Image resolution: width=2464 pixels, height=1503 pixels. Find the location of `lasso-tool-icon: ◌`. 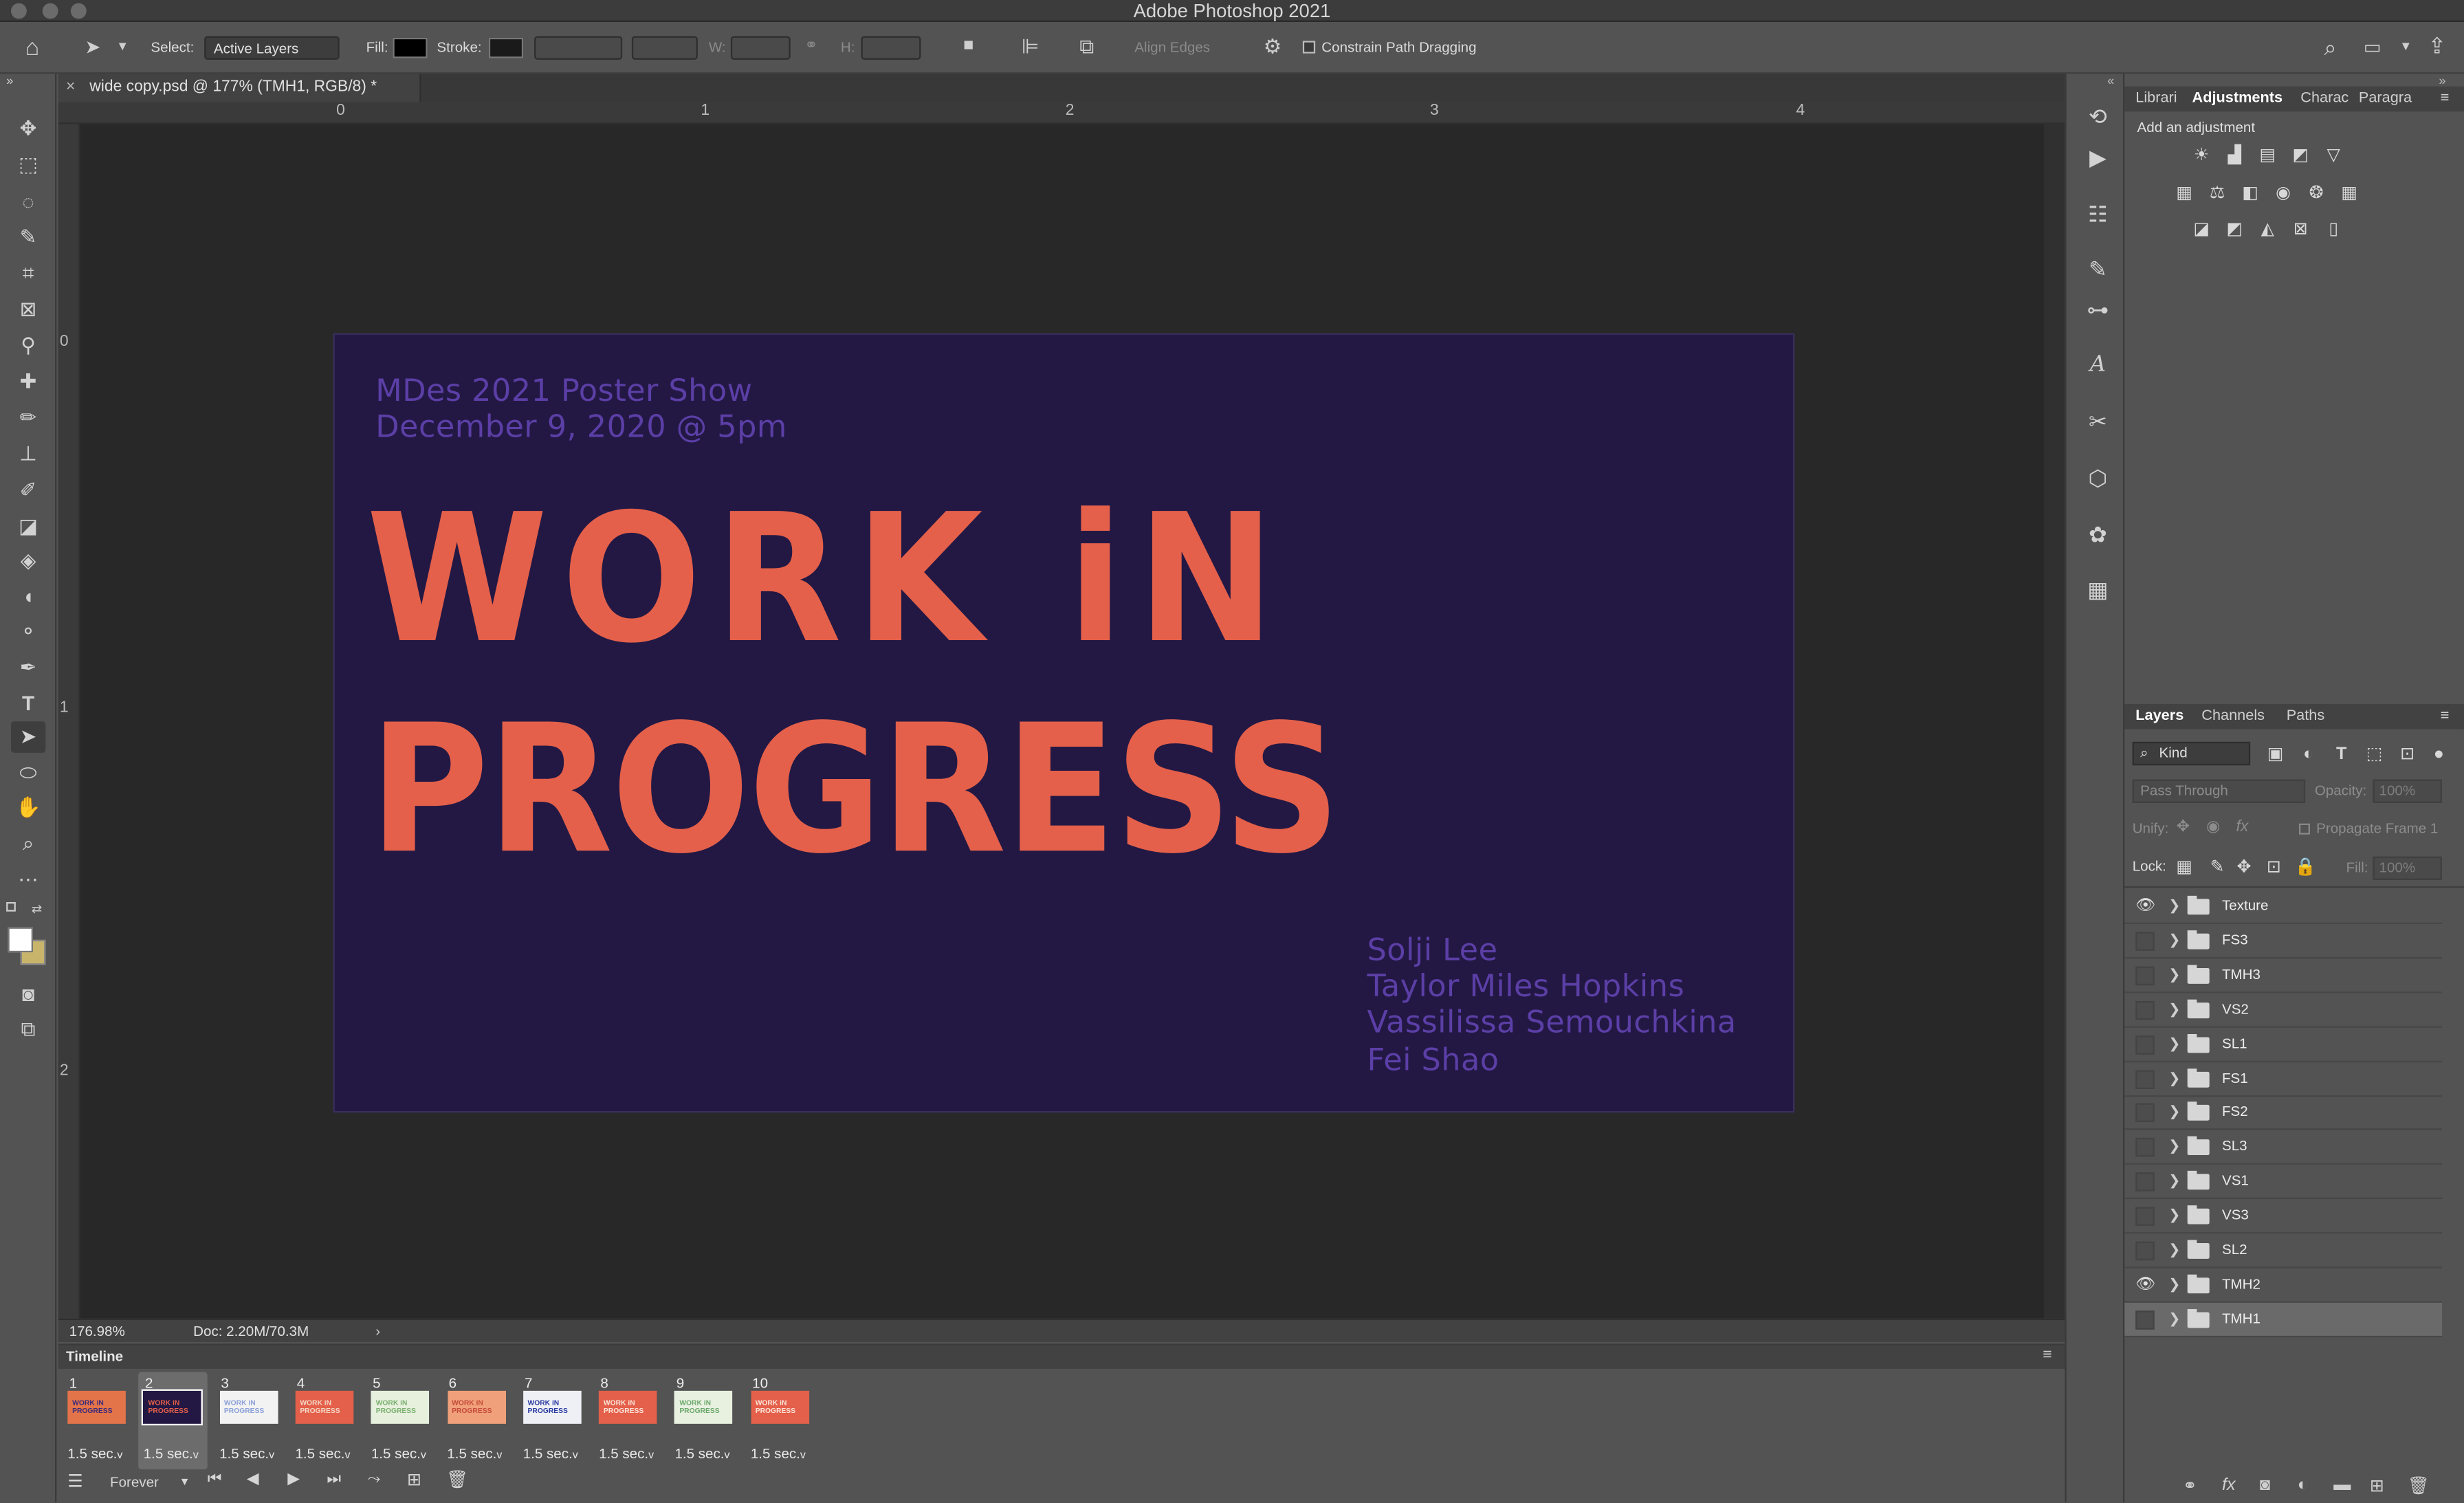

lasso-tool-icon: ◌ is located at coordinates (28, 201).